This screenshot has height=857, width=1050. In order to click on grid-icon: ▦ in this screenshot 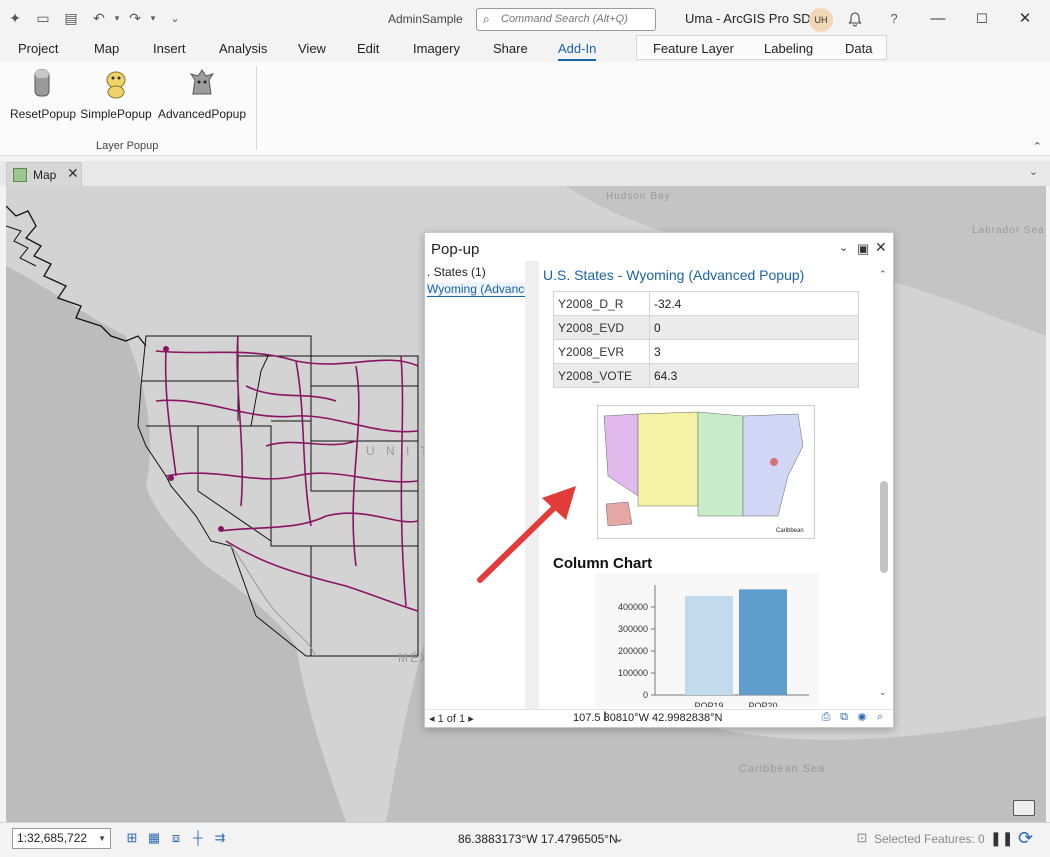, I will do `click(154, 838)`.